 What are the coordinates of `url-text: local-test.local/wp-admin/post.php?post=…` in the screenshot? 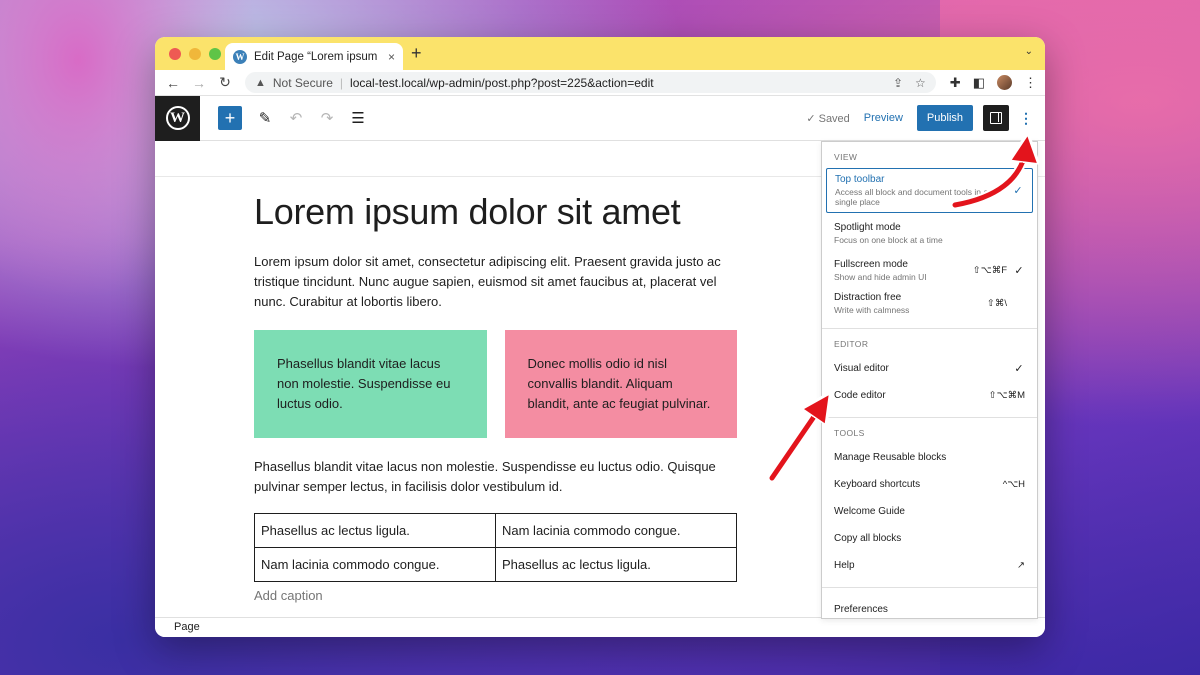 It's located at (618, 83).